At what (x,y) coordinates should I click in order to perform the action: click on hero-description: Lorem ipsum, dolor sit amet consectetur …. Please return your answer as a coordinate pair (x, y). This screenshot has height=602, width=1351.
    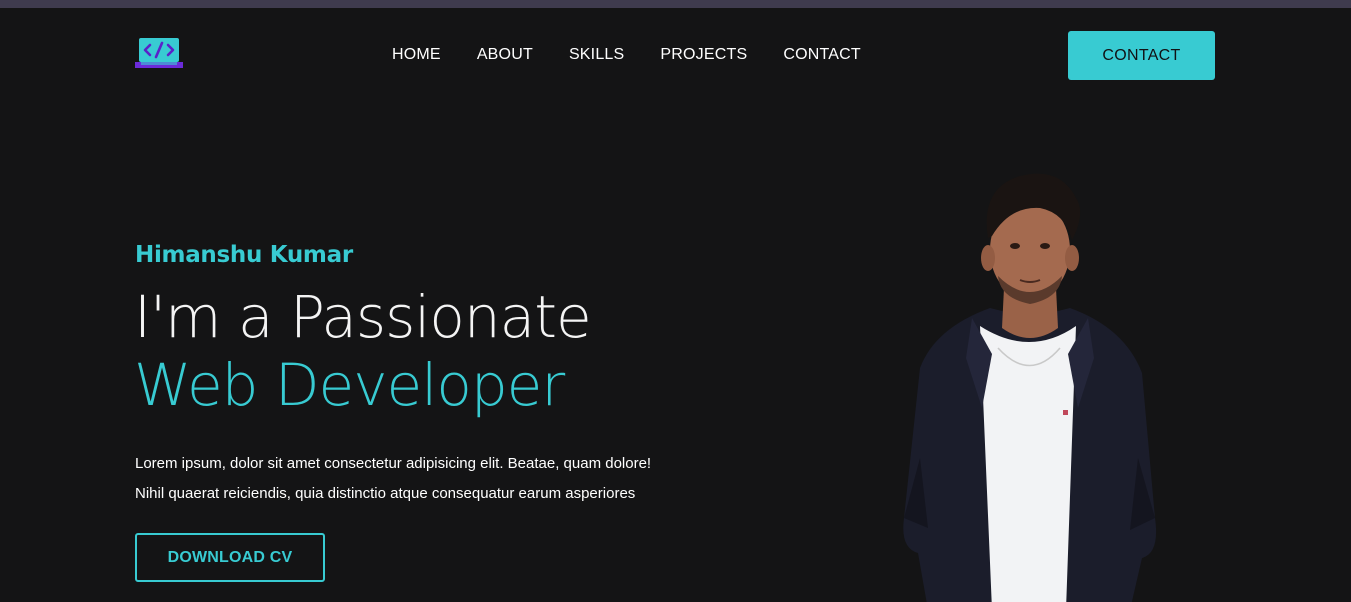
    Looking at the image, I should click on (425, 479).